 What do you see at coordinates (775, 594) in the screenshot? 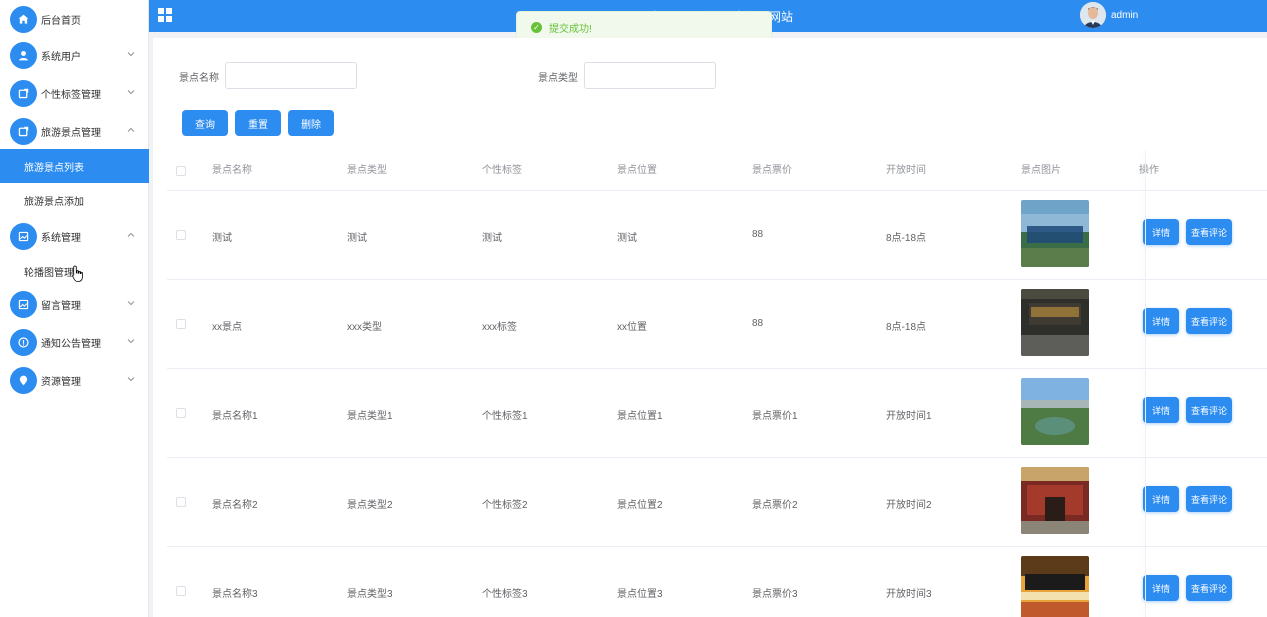
I see `cell-price: 景点票价3` at bounding box center [775, 594].